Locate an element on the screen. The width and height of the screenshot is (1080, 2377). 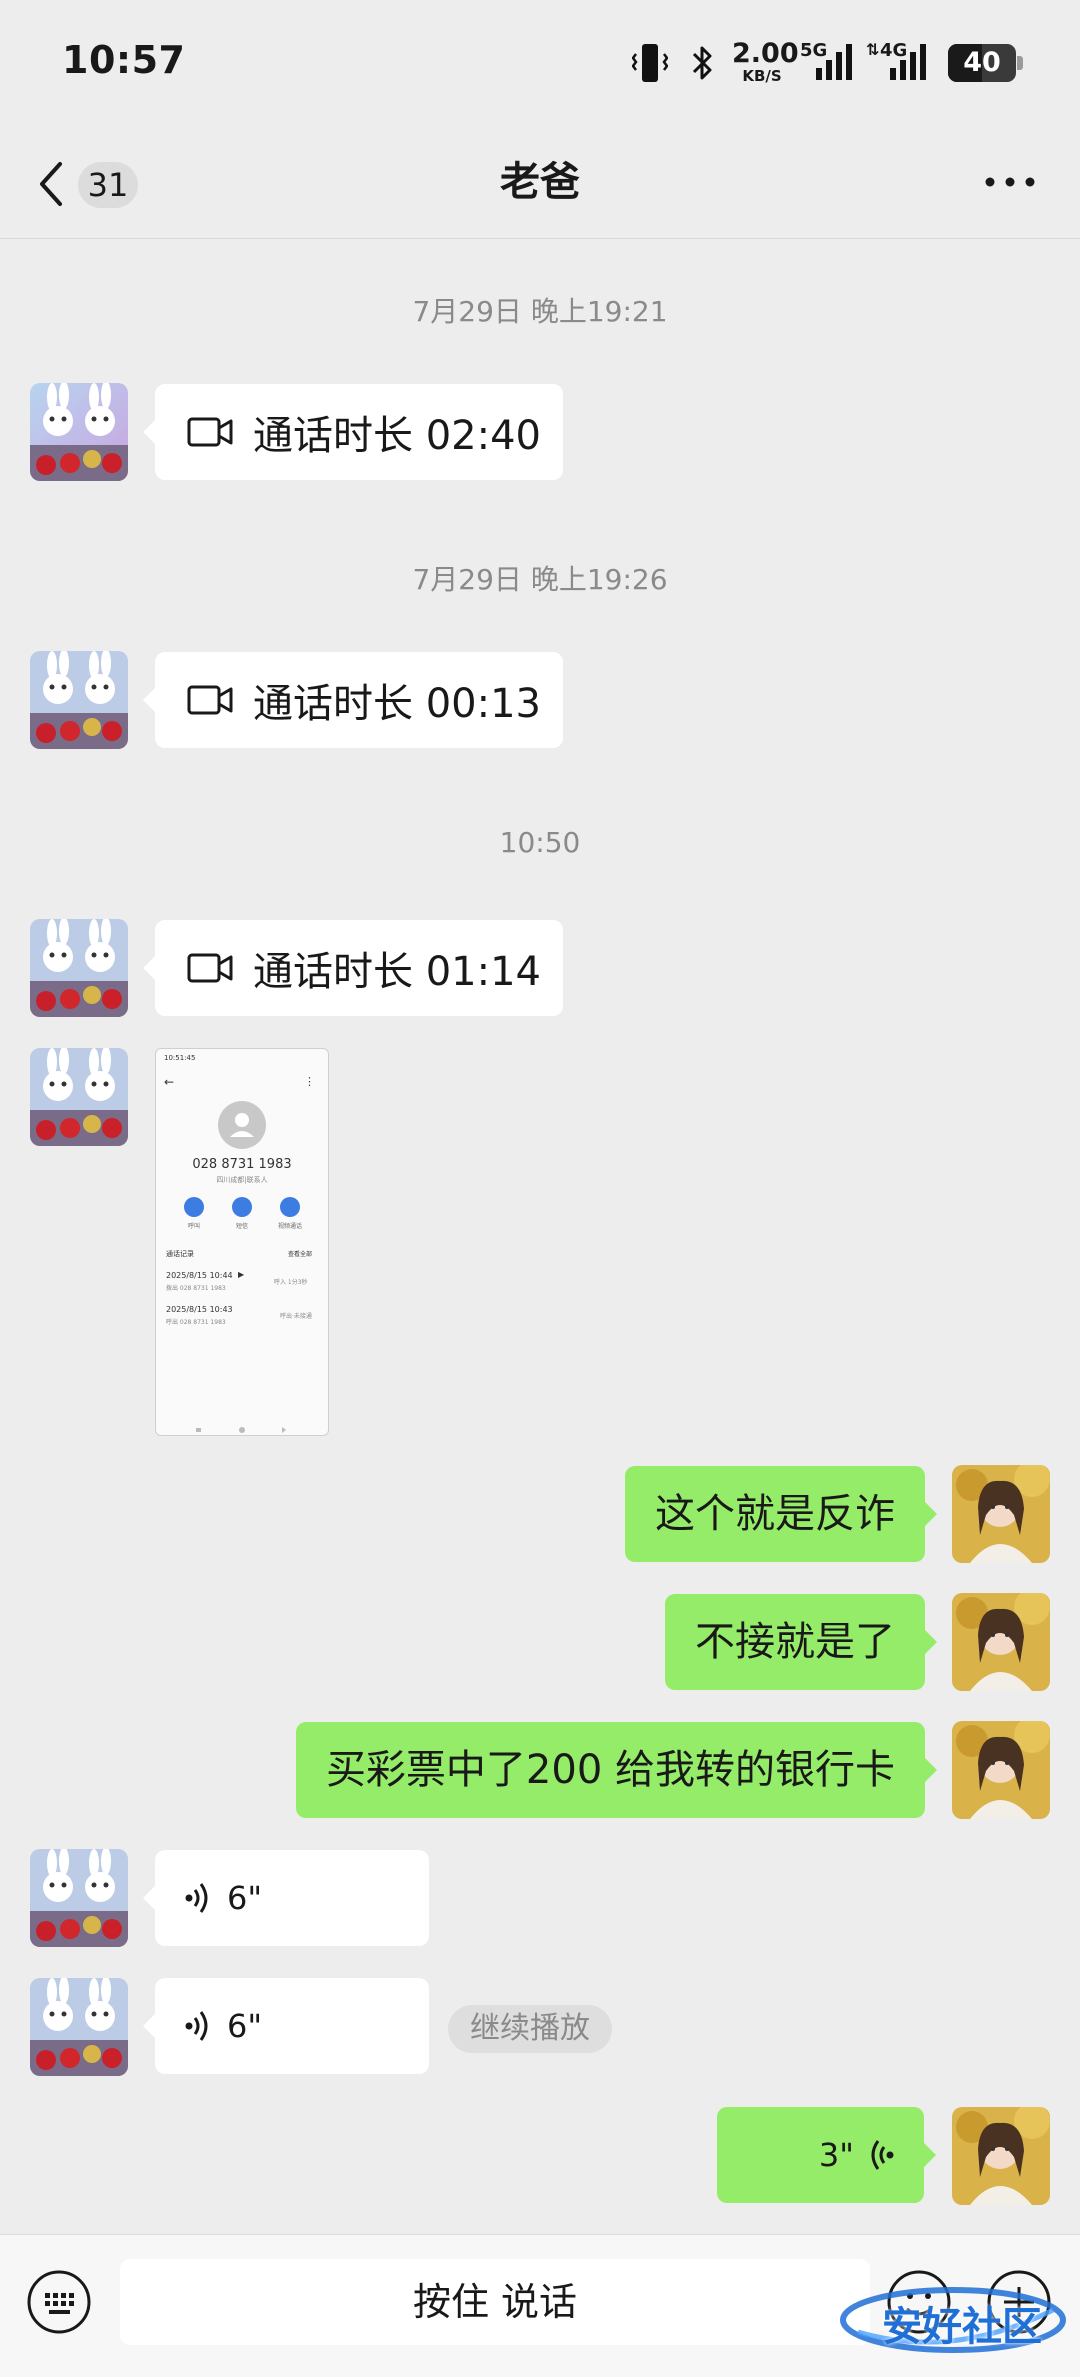
chat-header: 31 老爸 is located at coordinates (540, 184).